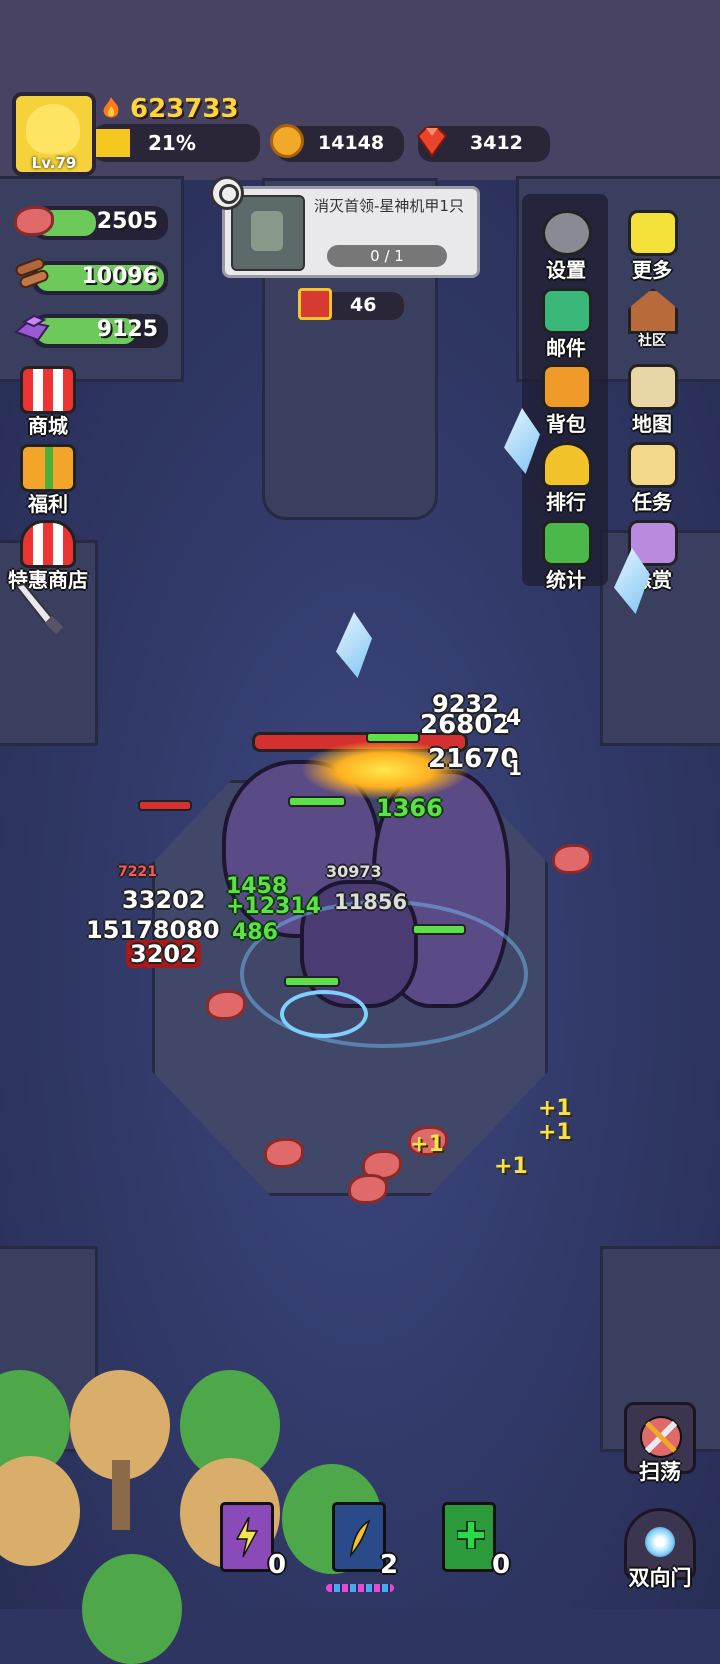 This screenshot has width=720, height=1664. What do you see at coordinates (389, 1565) in the screenshot?
I see `wing-book-count: 2` at bounding box center [389, 1565].